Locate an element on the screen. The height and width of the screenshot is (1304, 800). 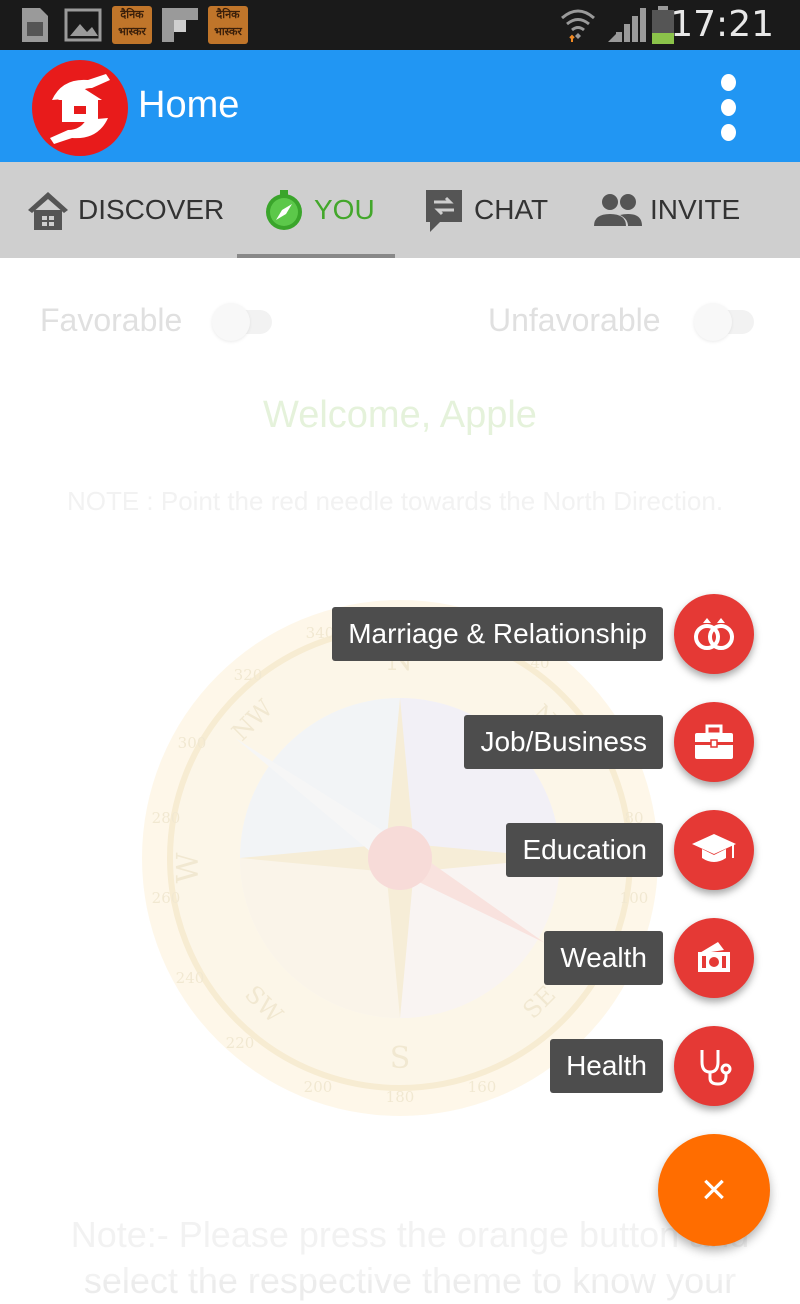
tab-label: YOU is located at coordinates (344, 209).